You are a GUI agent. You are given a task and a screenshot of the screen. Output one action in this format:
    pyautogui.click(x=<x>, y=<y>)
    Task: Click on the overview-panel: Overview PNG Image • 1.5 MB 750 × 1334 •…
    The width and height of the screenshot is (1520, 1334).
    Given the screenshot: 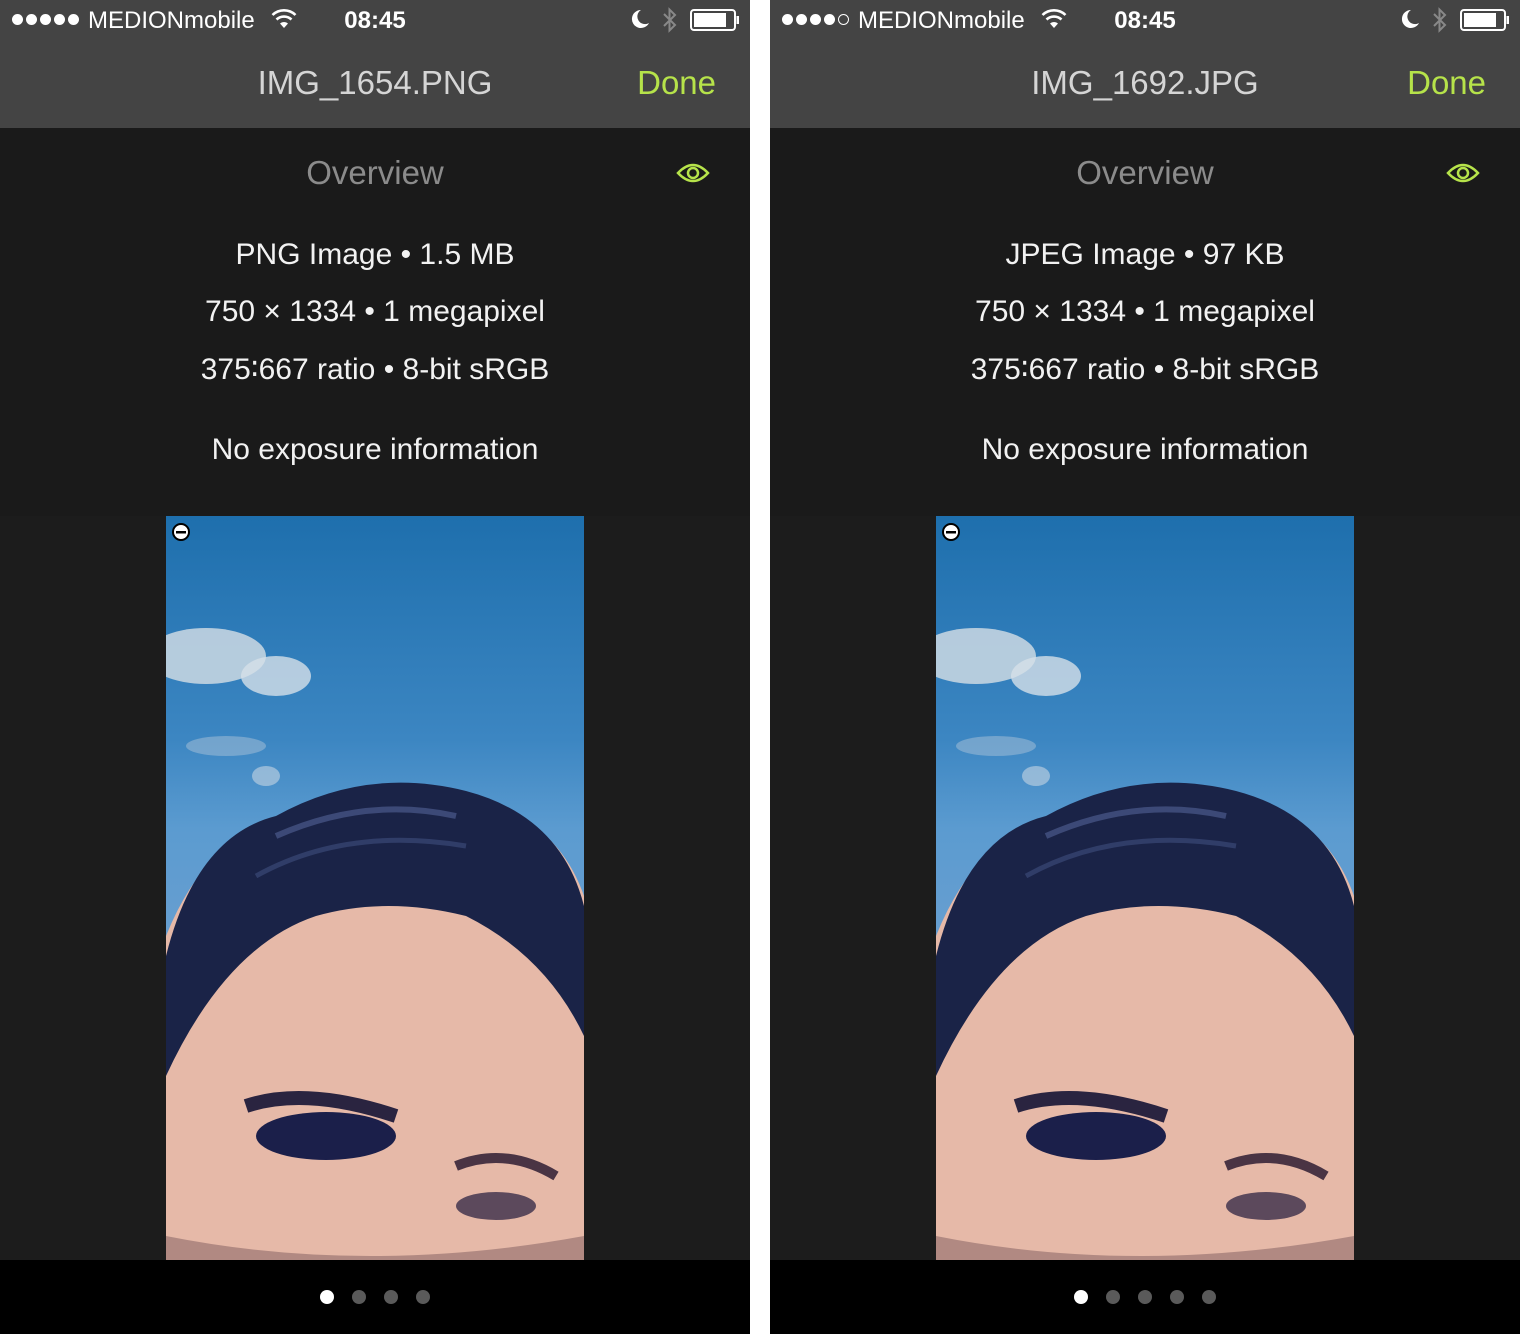 What is the action you would take?
    pyautogui.click(x=375, y=322)
    